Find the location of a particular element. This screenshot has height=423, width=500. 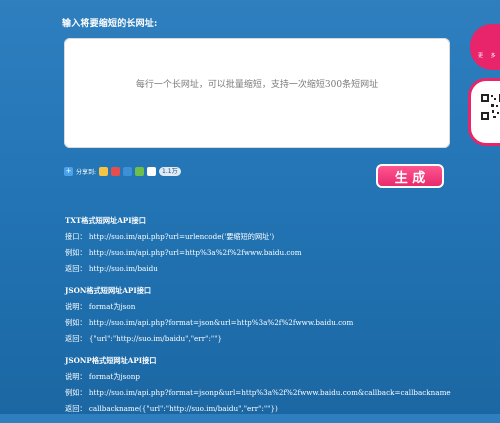

share-label: 分享到: is located at coordinates (86, 172).